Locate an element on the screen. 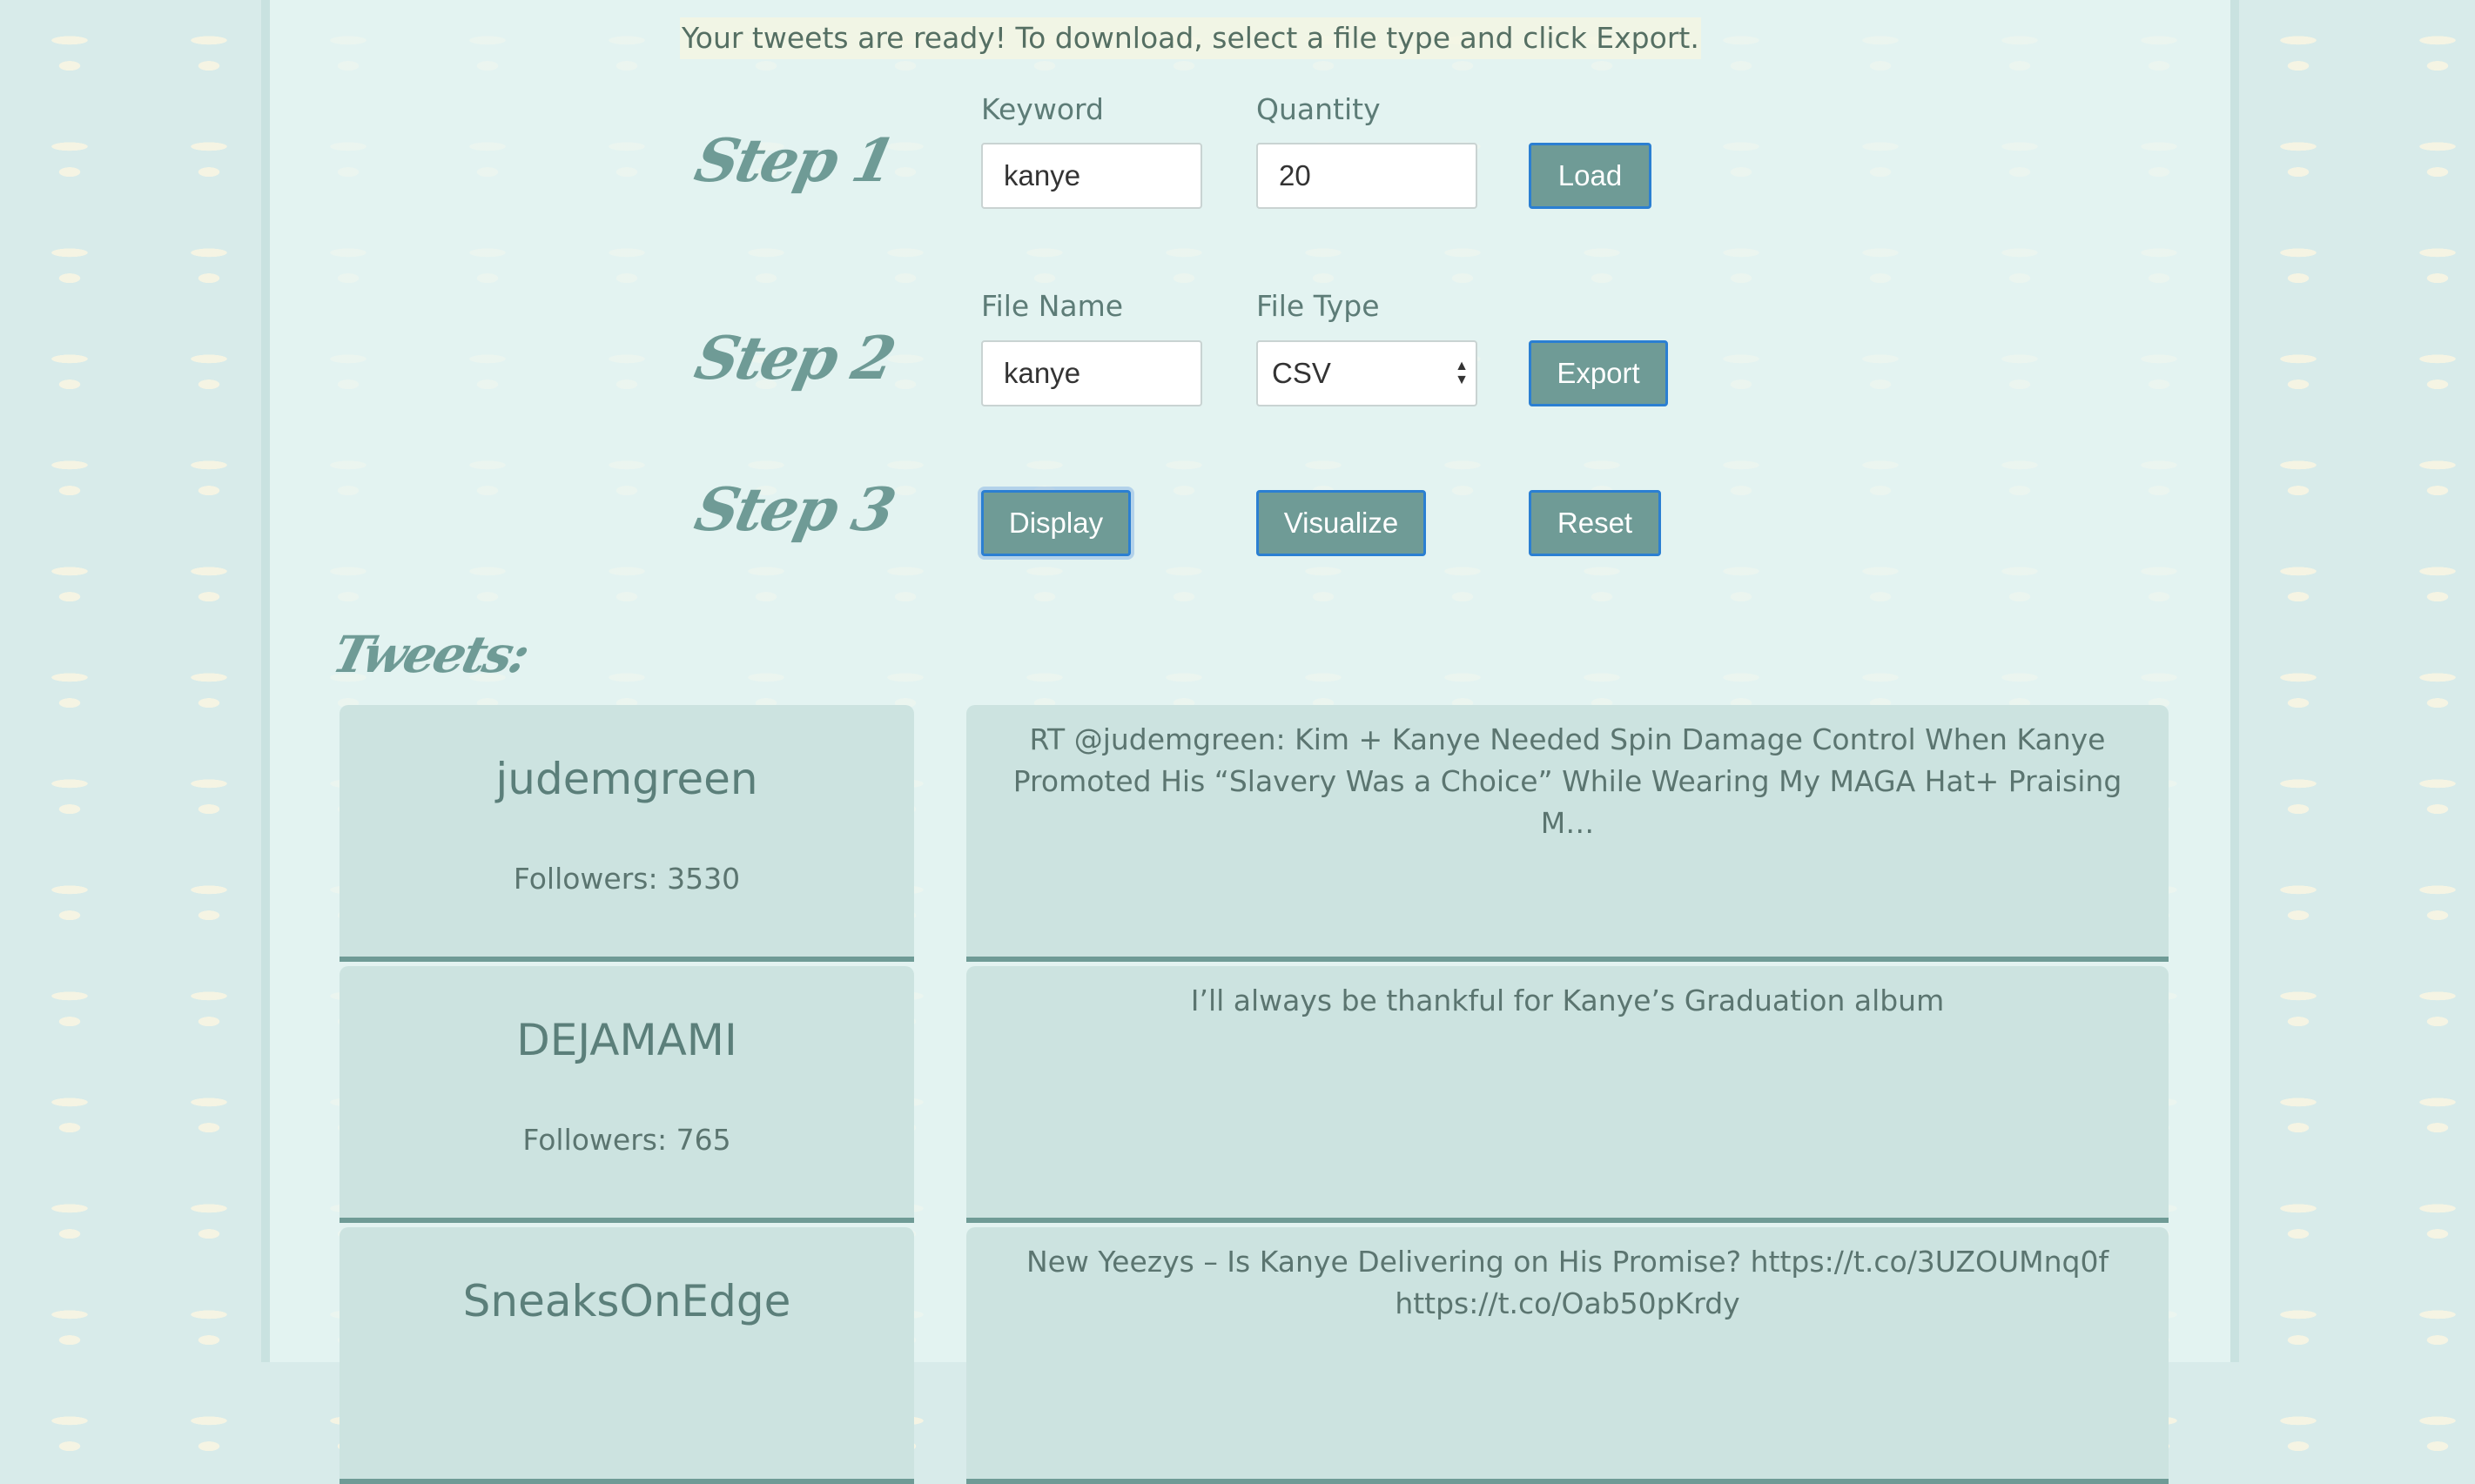 The image size is (2475, 1484). tweet-username: judemgreen is located at coordinates (626, 779).